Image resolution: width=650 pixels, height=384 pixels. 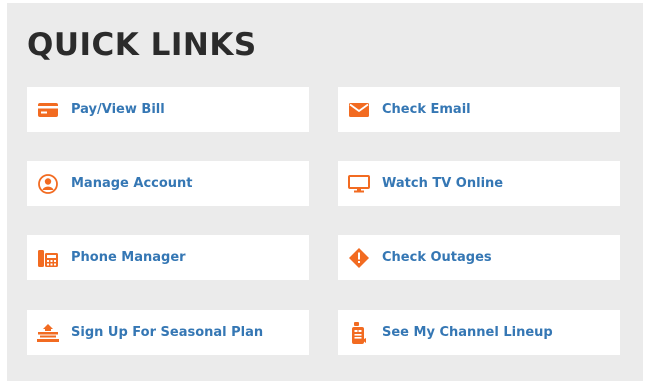 What do you see at coordinates (118, 109) in the screenshot?
I see `pay-view-bill-label: Pay/View Bill` at bounding box center [118, 109].